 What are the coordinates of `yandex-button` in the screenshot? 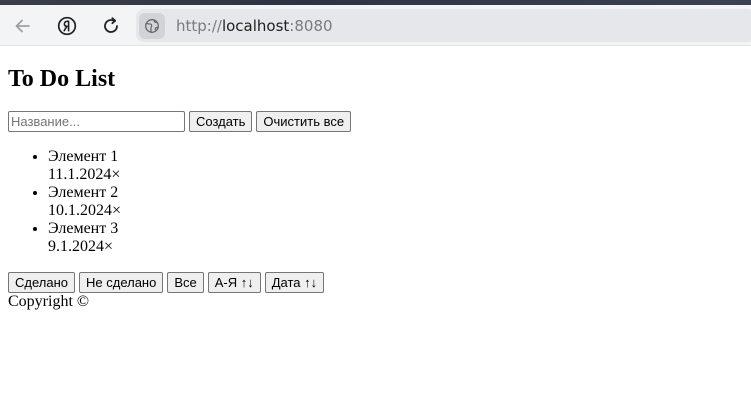 It's located at (67, 26).